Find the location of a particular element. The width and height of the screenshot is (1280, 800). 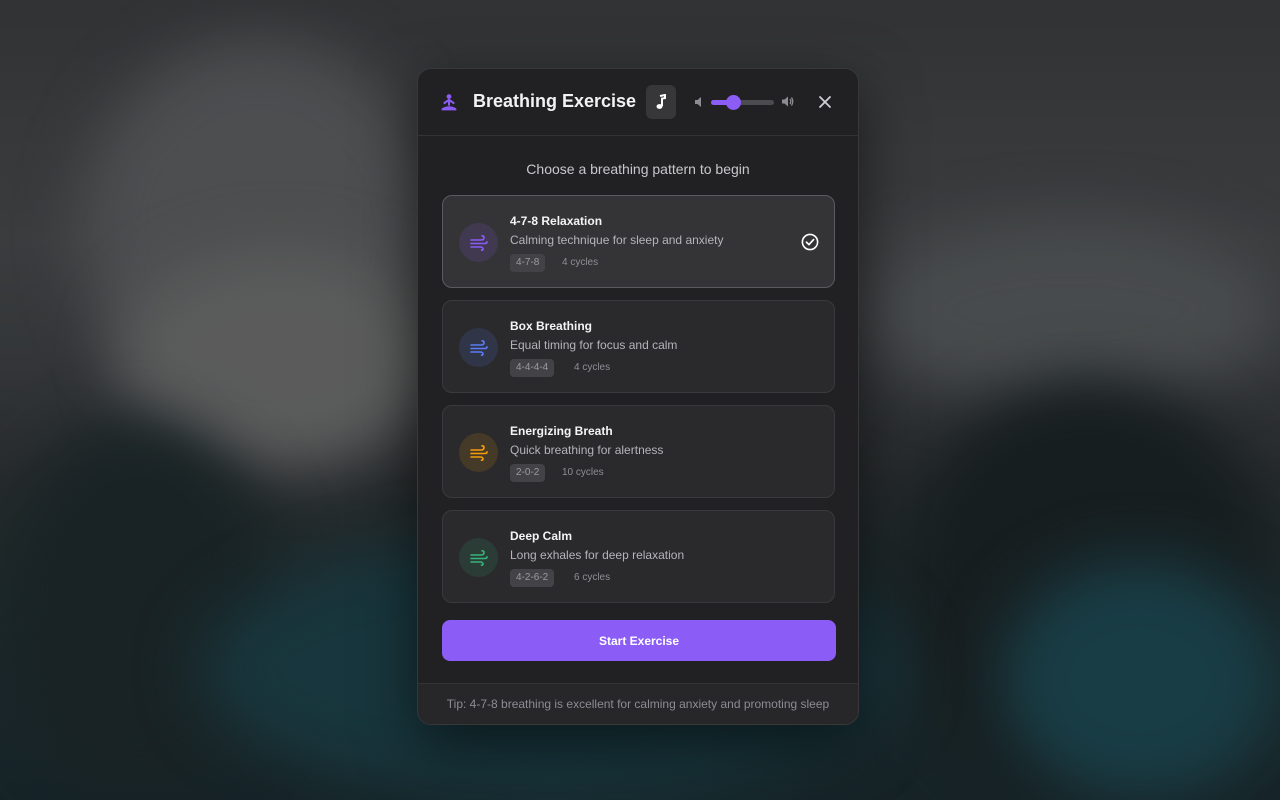

pattern-name: Deep Calm is located at coordinates (541, 536).